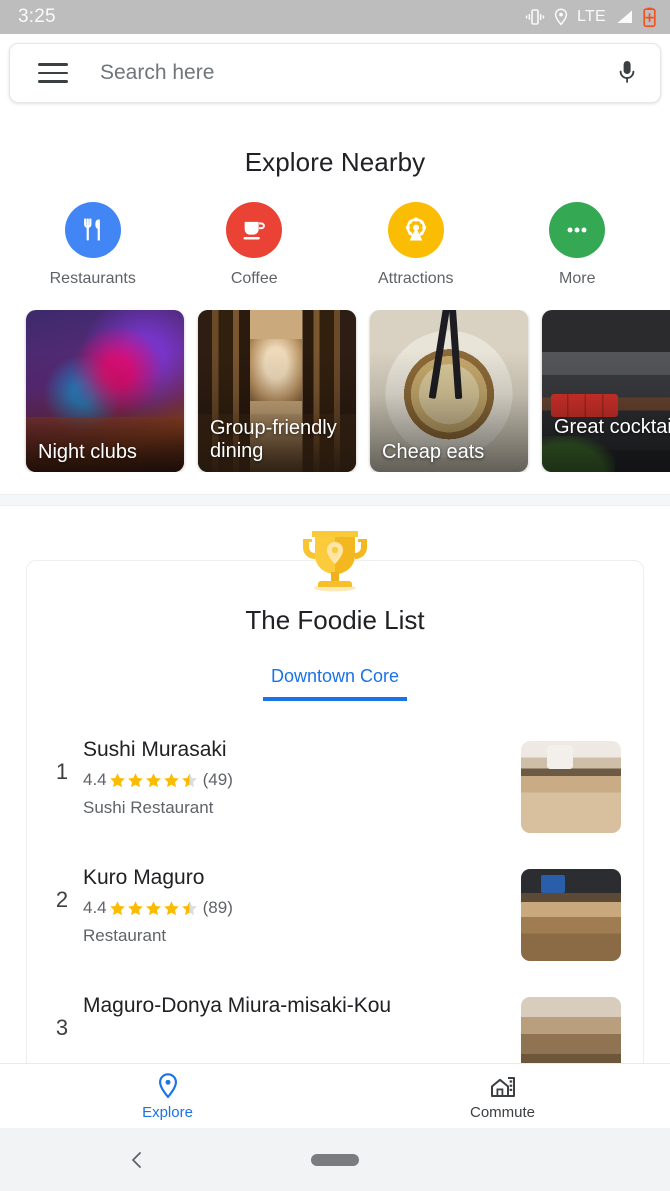 The width and height of the screenshot is (670, 1191). What do you see at coordinates (577, 230) in the screenshot?
I see `more-dots-icon` at bounding box center [577, 230].